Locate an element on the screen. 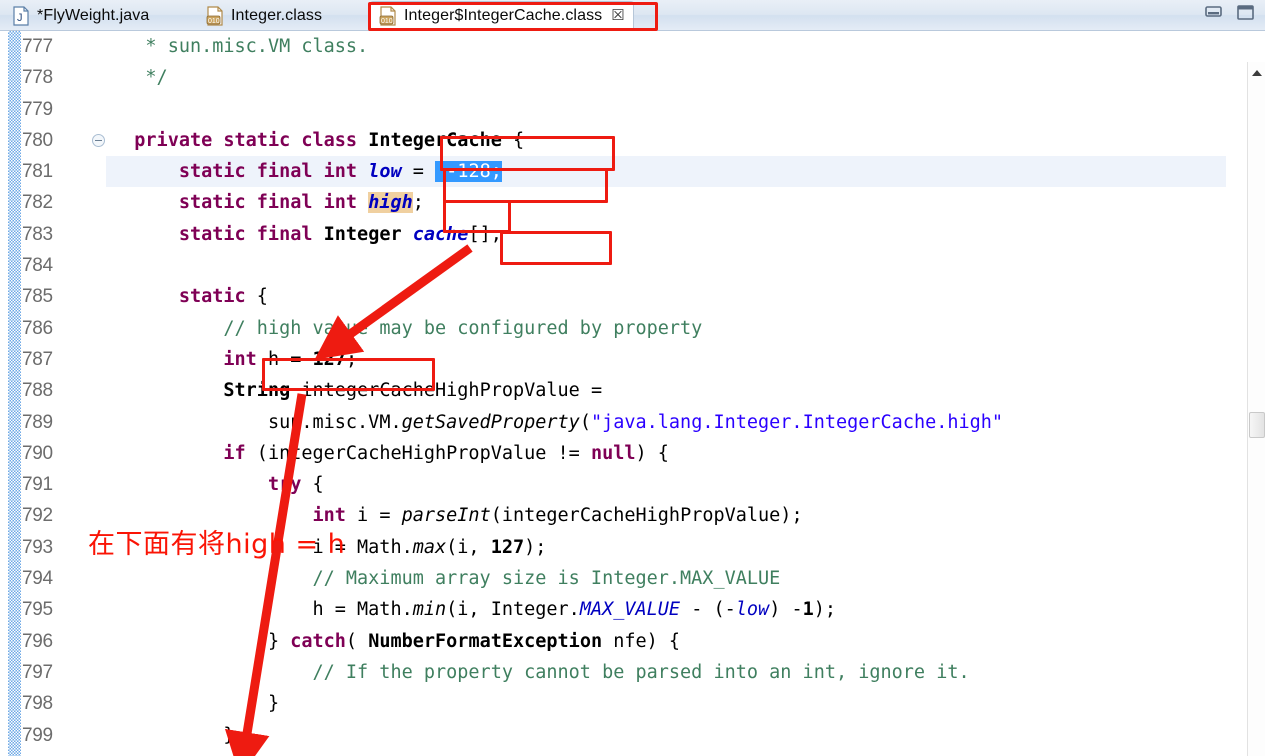 The image size is (1265, 756). java-file-icon: J is located at coordinates (21, 15).